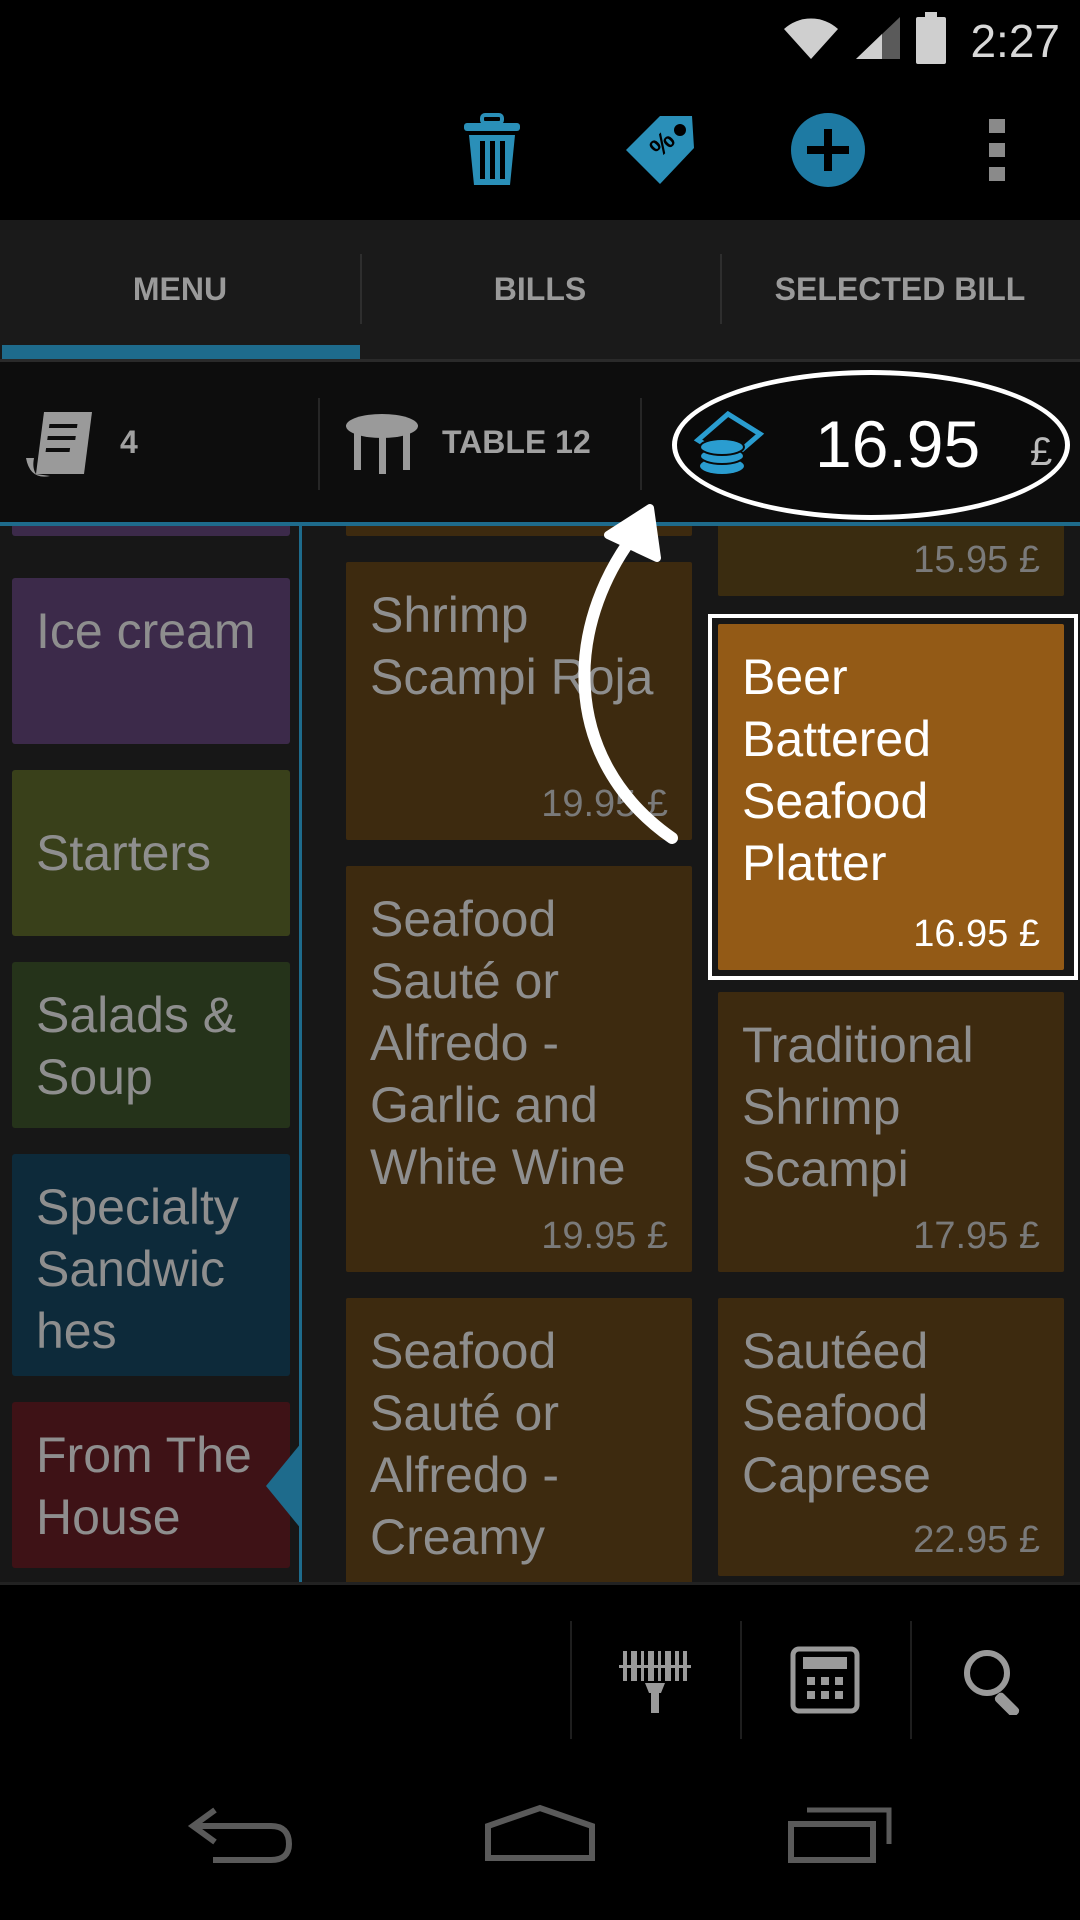  What do you see at coordinates (836, 1413) in the screenshot?
I see `item-name: Sautéed Seafood Caprese` at bounding box center [836, 1413].